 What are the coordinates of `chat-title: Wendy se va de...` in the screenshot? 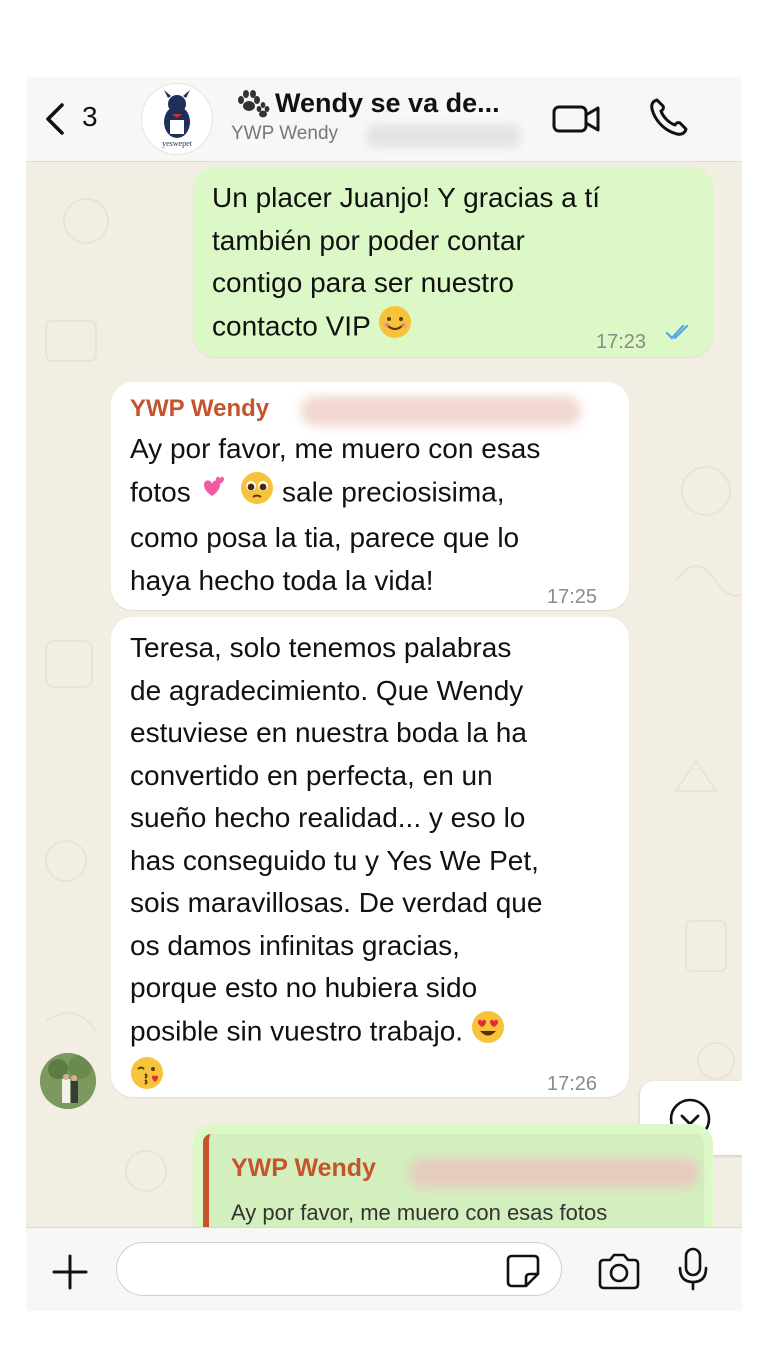 It's located at (387, 102).